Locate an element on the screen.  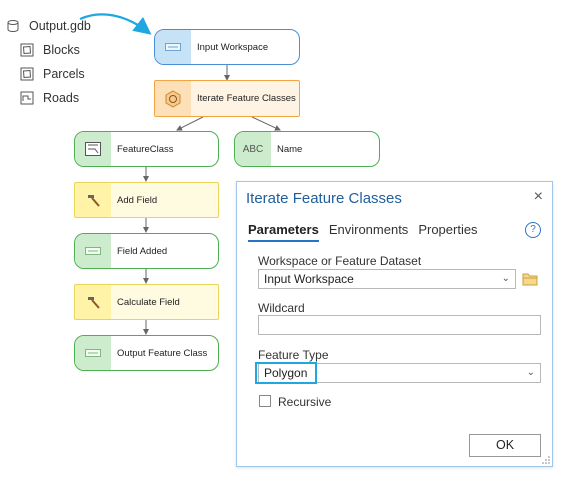
close-icon: × is located at coordinates (538, 197).